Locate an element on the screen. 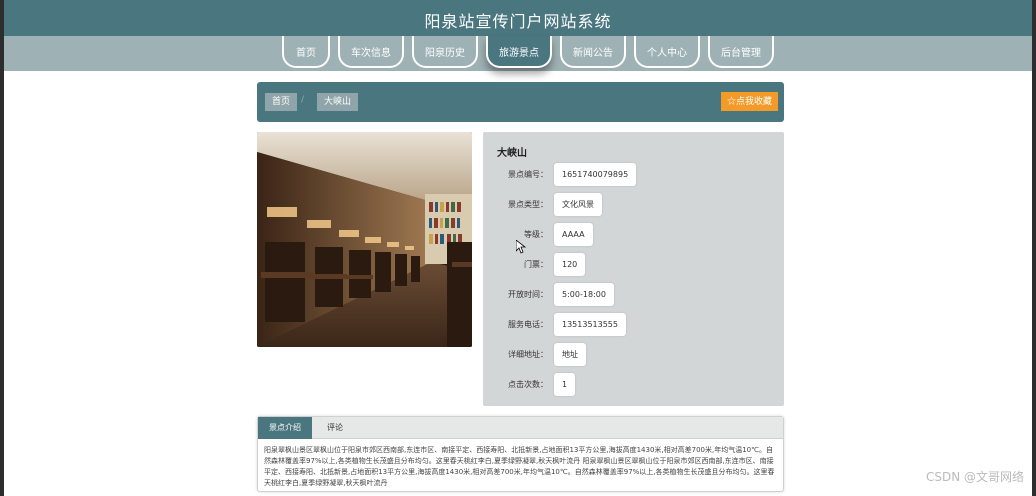 This screenshot has height=496, width=1036. detail-value-level: AAAA is located at coordinates (573, 234).